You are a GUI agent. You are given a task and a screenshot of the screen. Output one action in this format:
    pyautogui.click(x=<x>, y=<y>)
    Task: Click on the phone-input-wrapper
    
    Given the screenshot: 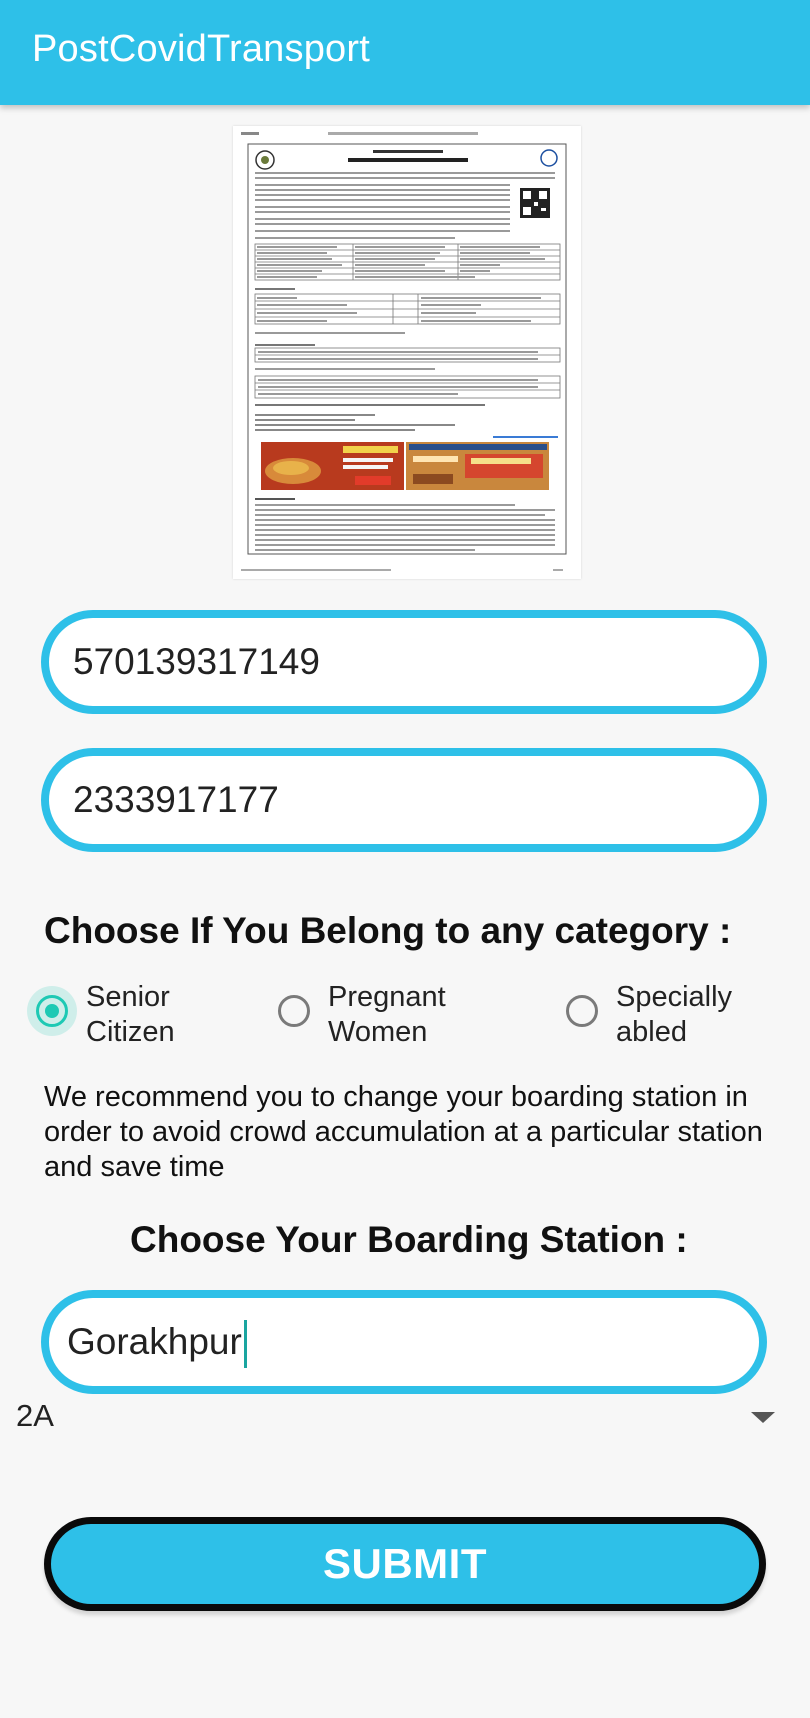 What is the action you would take?
    pyautogui.click(x=404, y=800)
    